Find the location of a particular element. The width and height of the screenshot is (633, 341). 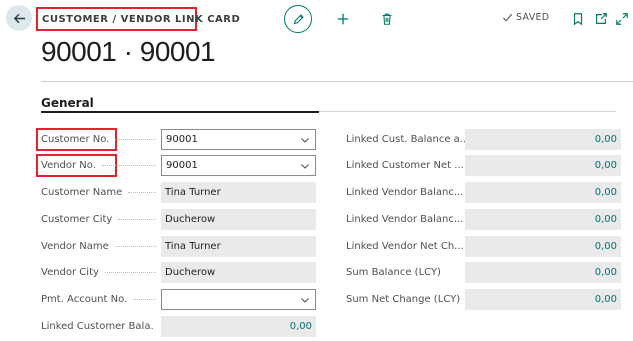

vendor-city-label: Vendor City is located at coordinates (70, 272).